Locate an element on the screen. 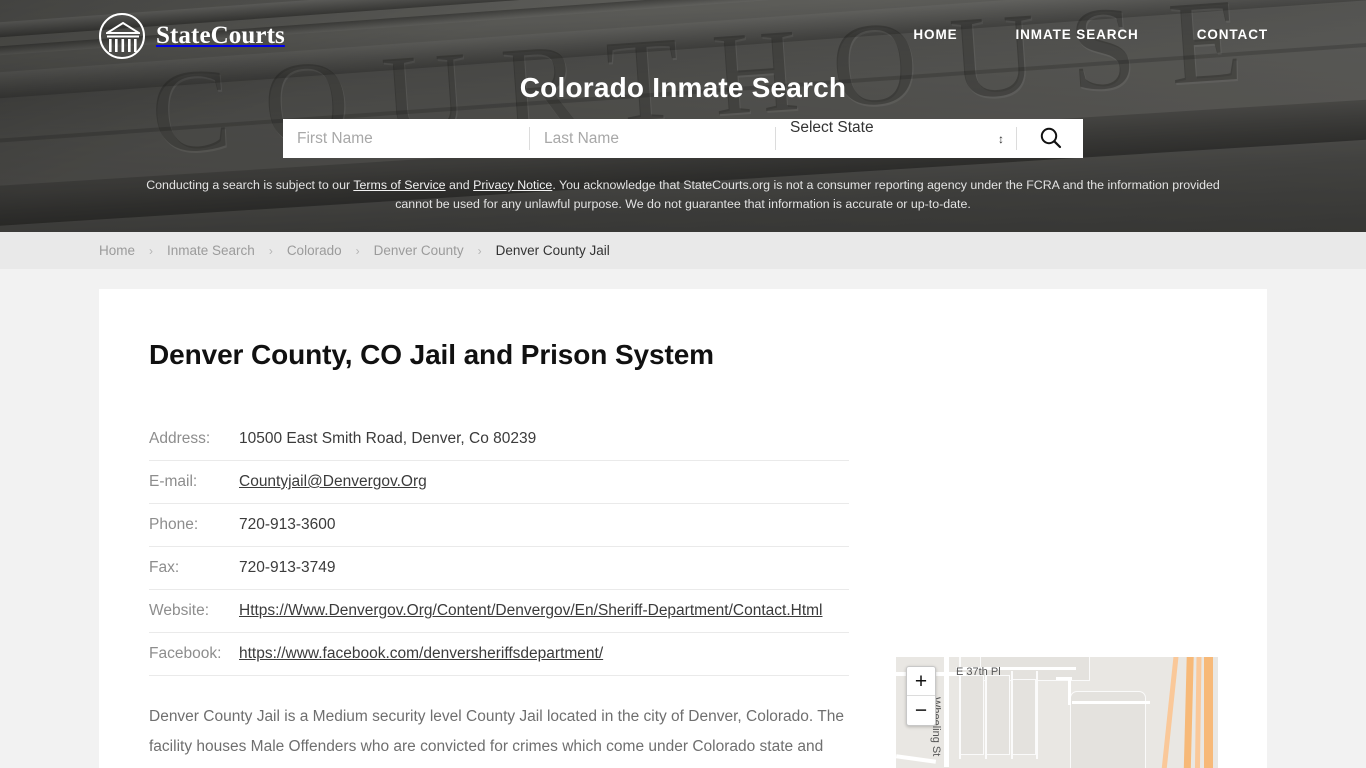 The height and width of the screenshot is (768, 1366). map-highway is located at coordinates (1208, 712).